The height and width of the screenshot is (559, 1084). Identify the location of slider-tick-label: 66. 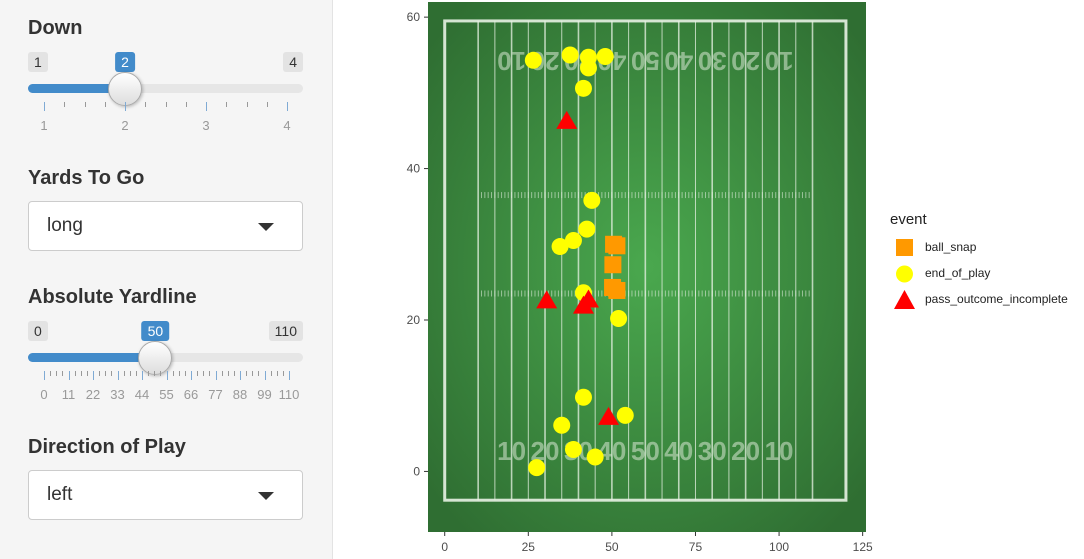
(191, 394).